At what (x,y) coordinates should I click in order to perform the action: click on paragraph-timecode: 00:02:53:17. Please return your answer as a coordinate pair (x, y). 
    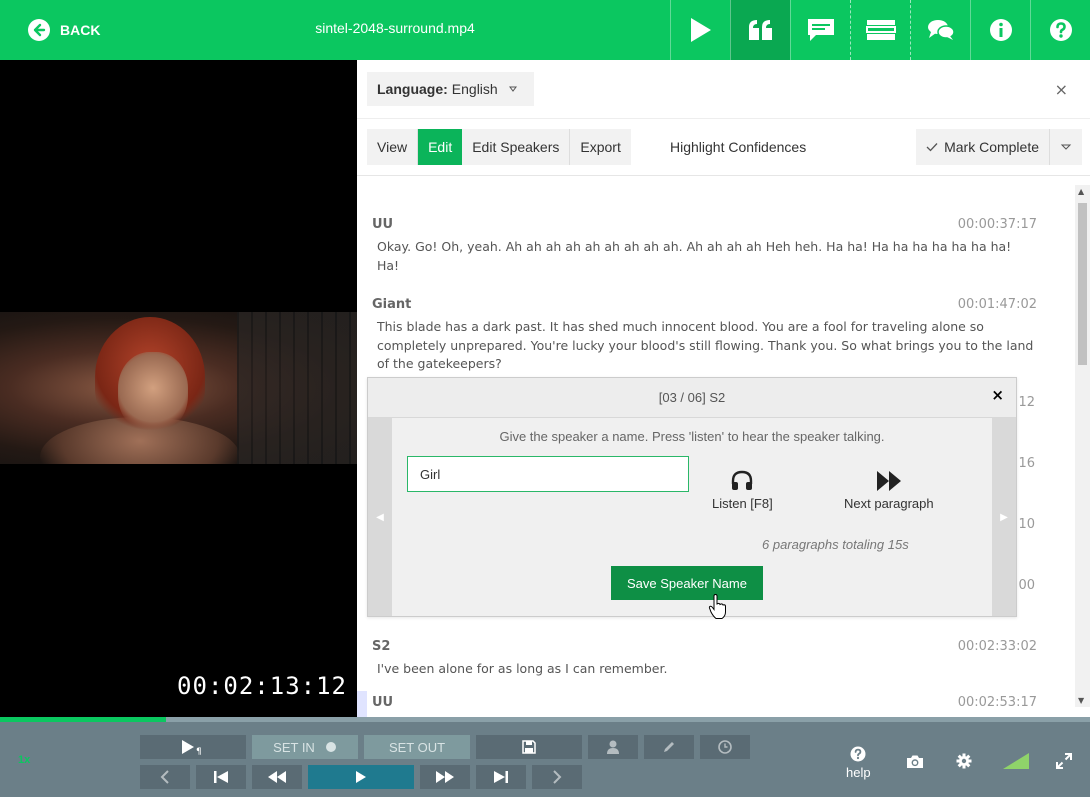
    Looking at the image, I should click on (997, 702).